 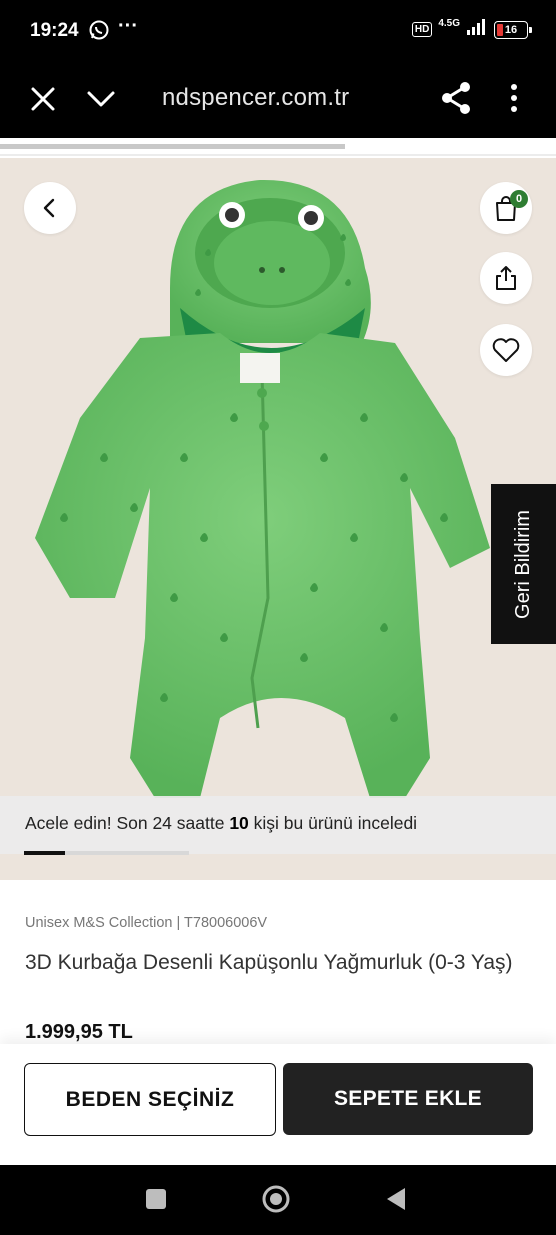 What do you see at coordinates (79, 1032) in the screenshot?
I see `product-price: 1.999,95 TL` at bounding box center [79, 1032].